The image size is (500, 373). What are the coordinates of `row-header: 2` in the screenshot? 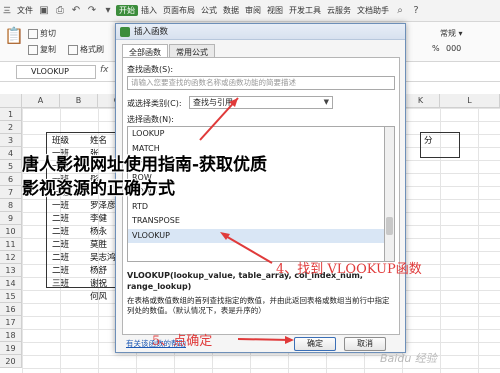 It's located at (11, 127).